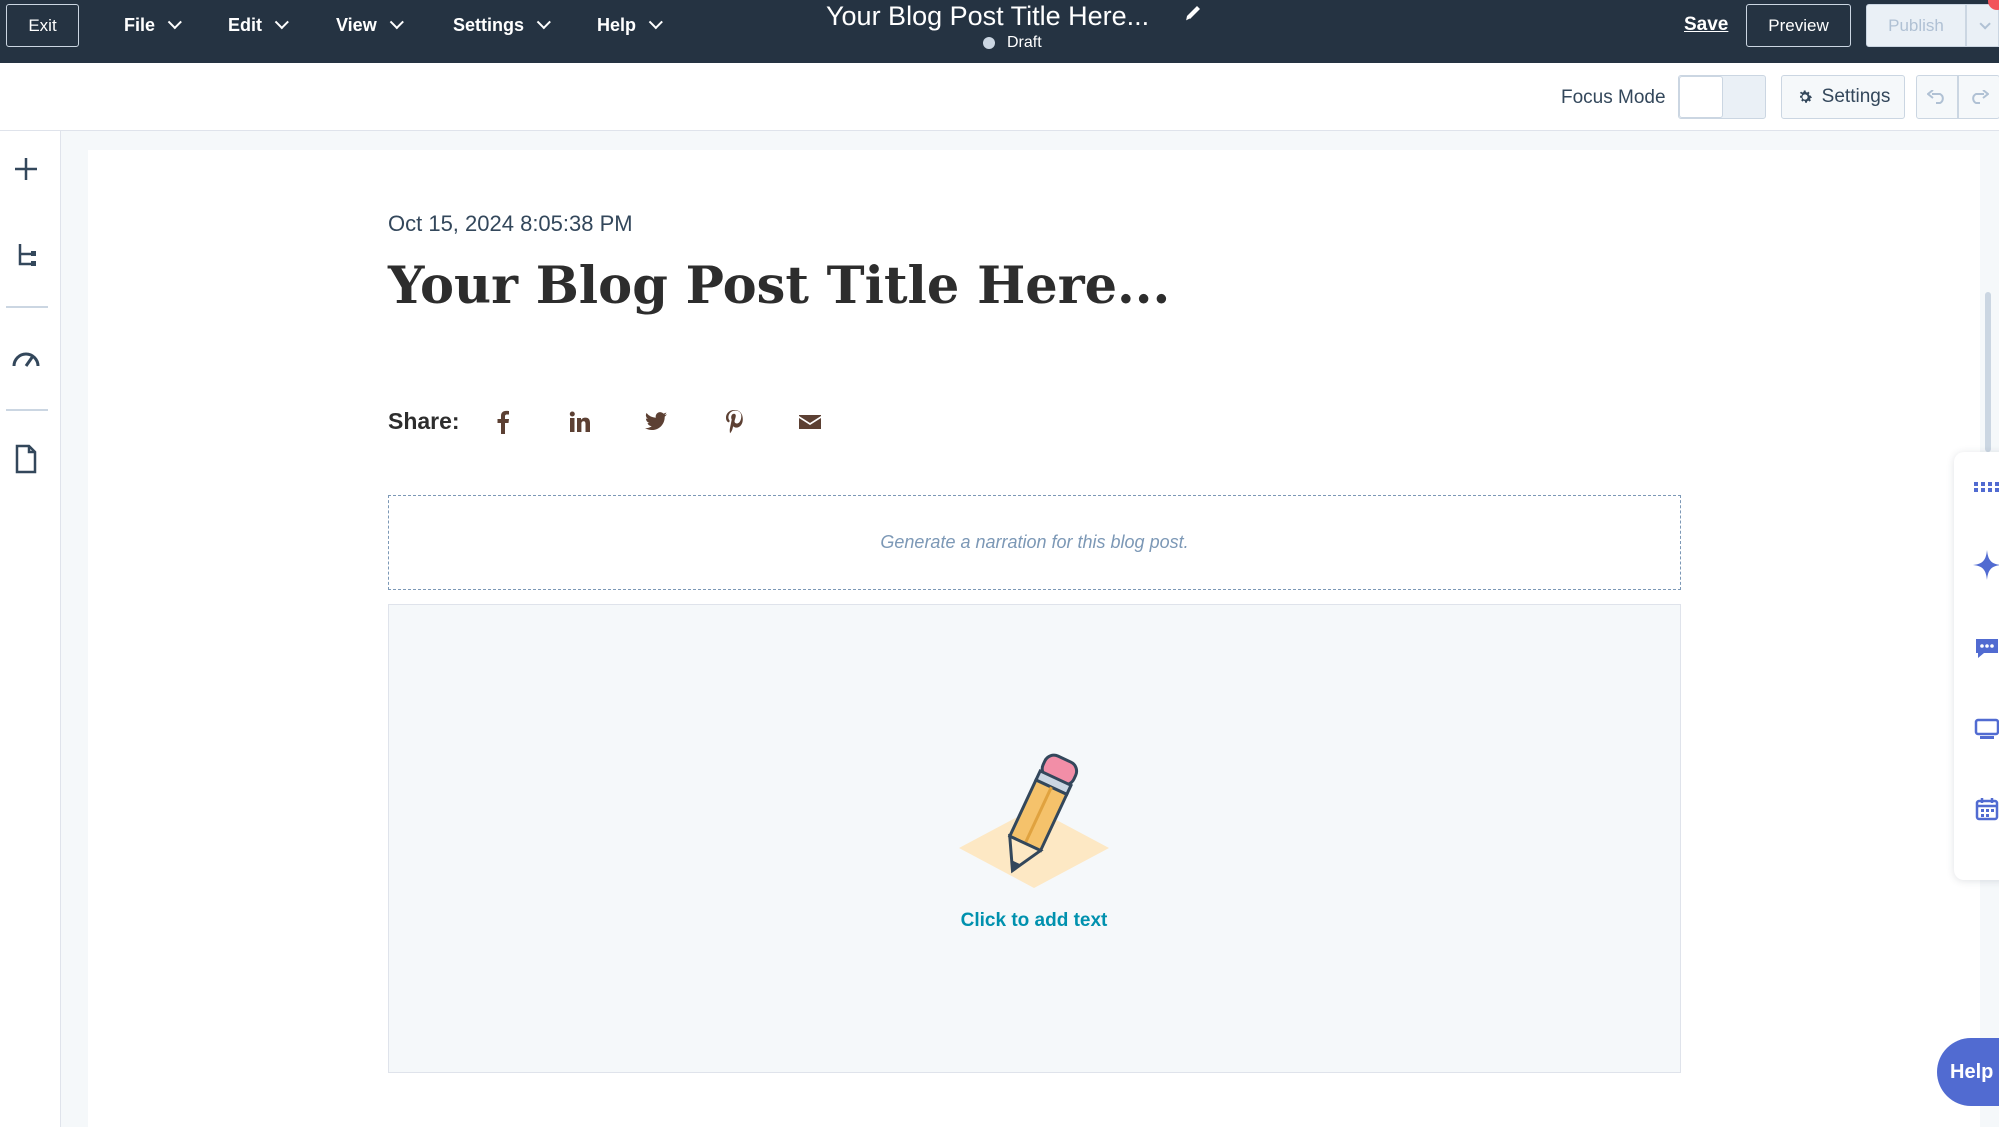 This screenshot has height=1127, width=1999. I want to click on add-module-button, so click(26, 169).